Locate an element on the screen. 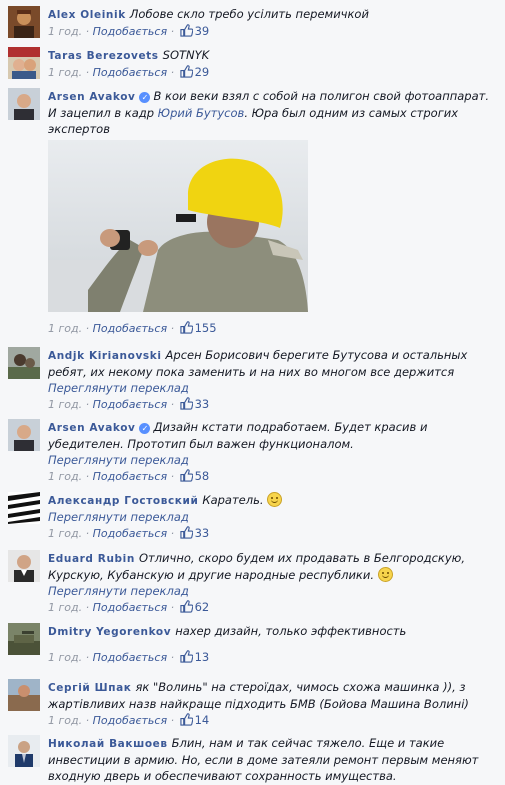 The width and height of the screenshot is (505, 785). comment-text: Taras Berezovets SOTNYK is located at coordinates (129, 55).